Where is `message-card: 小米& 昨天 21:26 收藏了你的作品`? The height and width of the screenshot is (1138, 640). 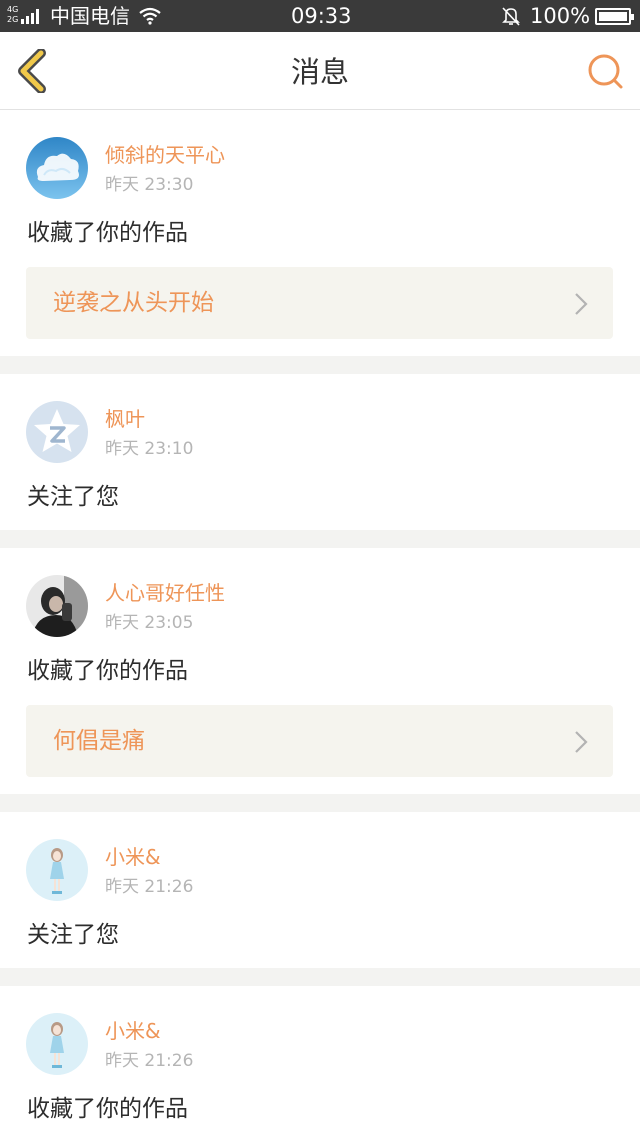
message-card: 小米& 昨天 21:26 收藏了你的作品 is located at coordinates (320, 1062).